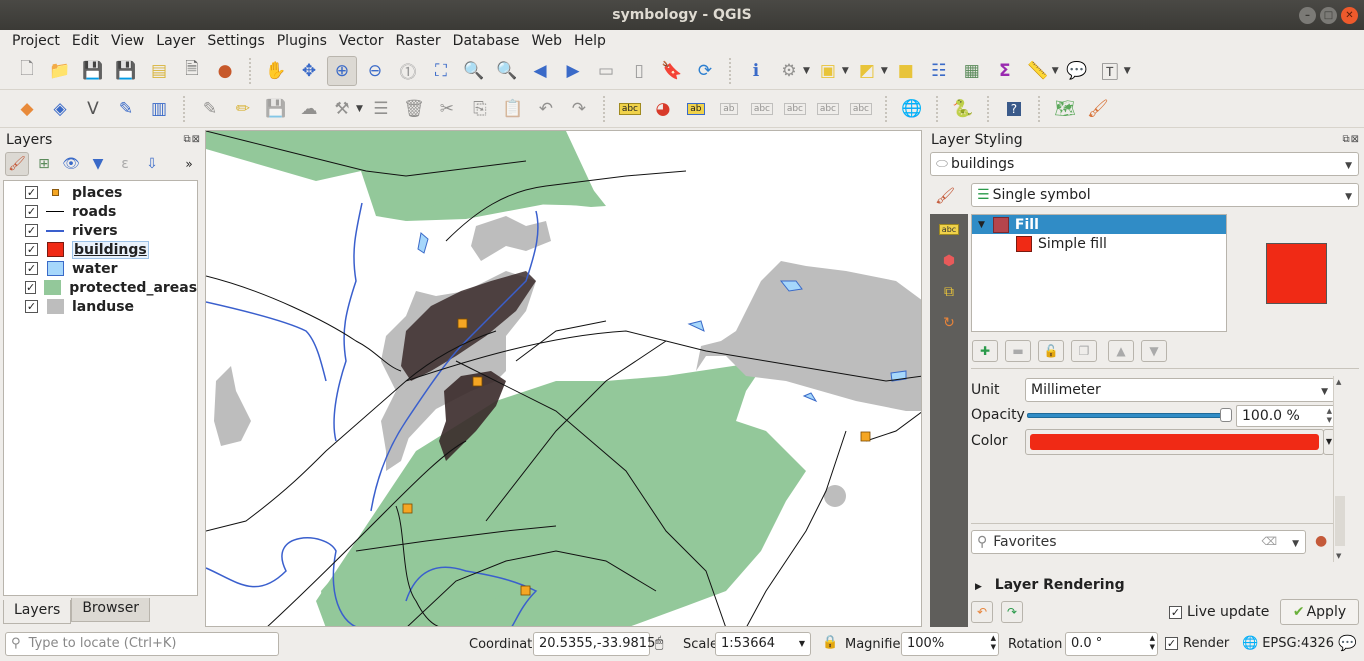 The image size is (1364, 661). Describe the element at coordinates (1197, 643) in the screenshot. I see `render-toggle: ✓ Render` at that location.